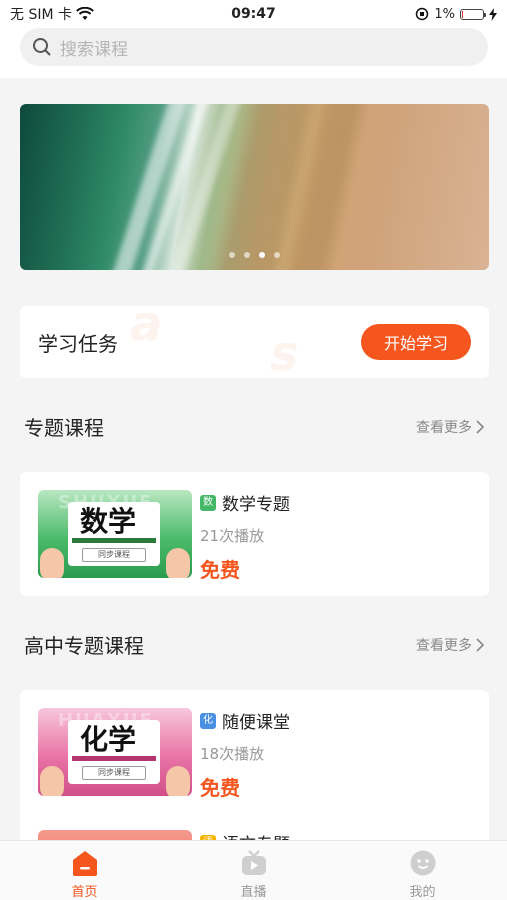 The image size is (507, 900). What do you see at coordinates (232, 754) in the screenshot?
I see `play-count: 18次播放` at bounding box center [232, 754].